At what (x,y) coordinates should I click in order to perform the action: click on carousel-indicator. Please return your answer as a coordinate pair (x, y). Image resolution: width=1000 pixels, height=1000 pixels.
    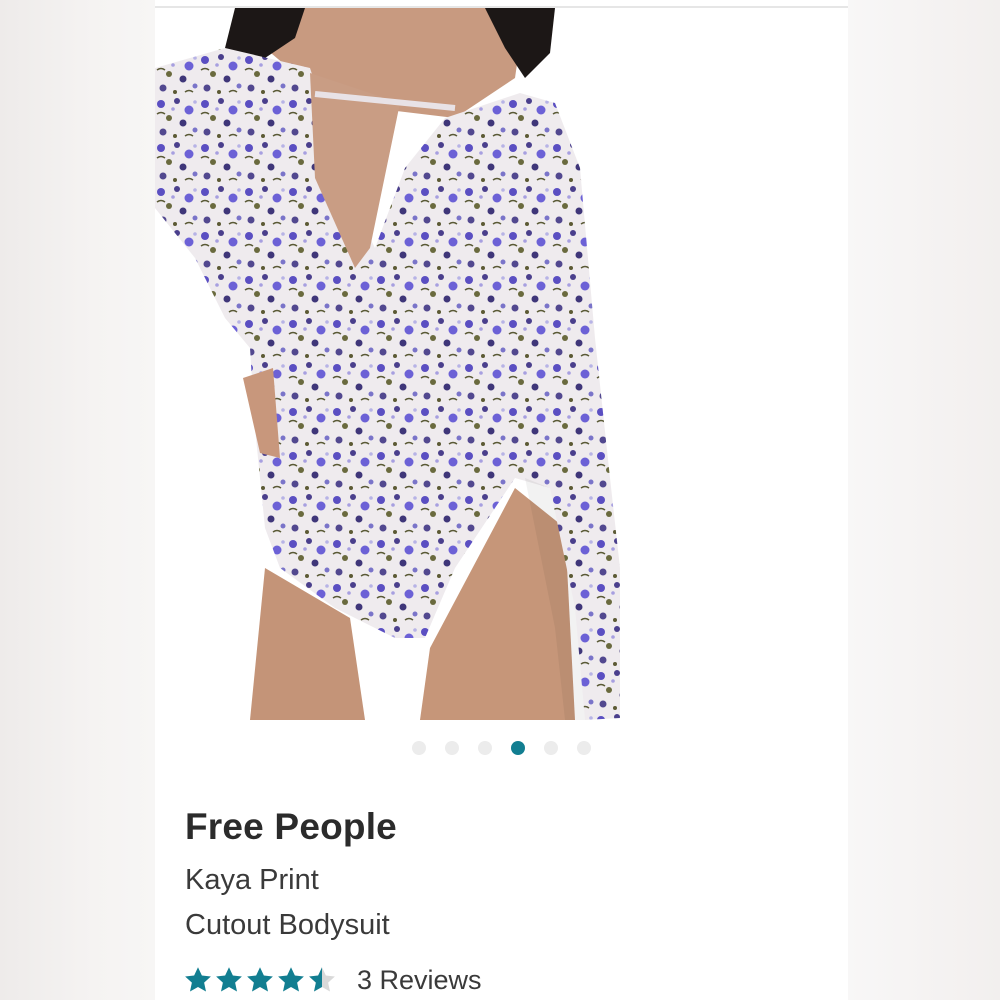
    Looking at the image, I should click on (501, 749).